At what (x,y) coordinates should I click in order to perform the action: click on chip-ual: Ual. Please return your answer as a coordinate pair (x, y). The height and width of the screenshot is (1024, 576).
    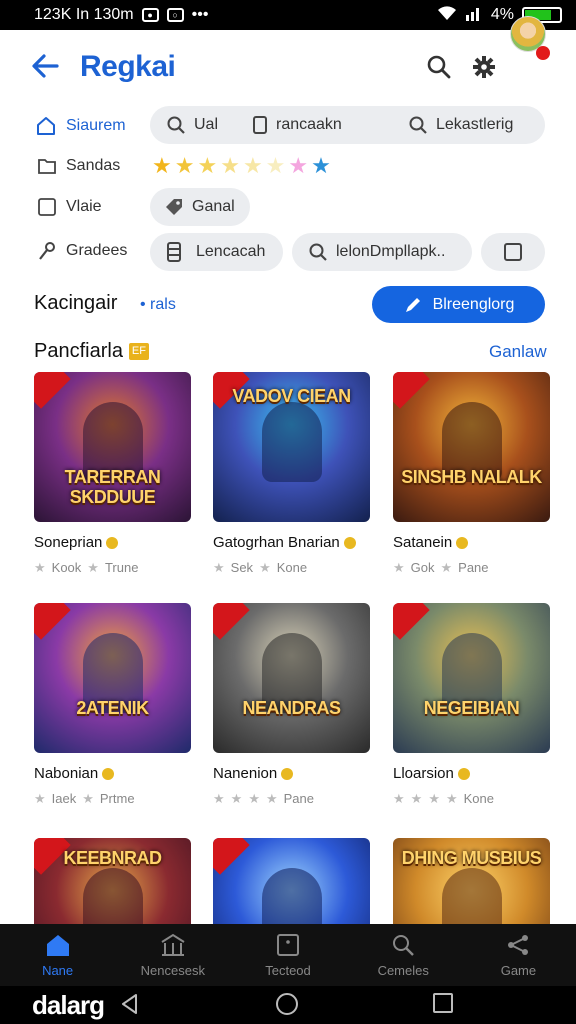
    Looking at the image, I should click on (192, 125).